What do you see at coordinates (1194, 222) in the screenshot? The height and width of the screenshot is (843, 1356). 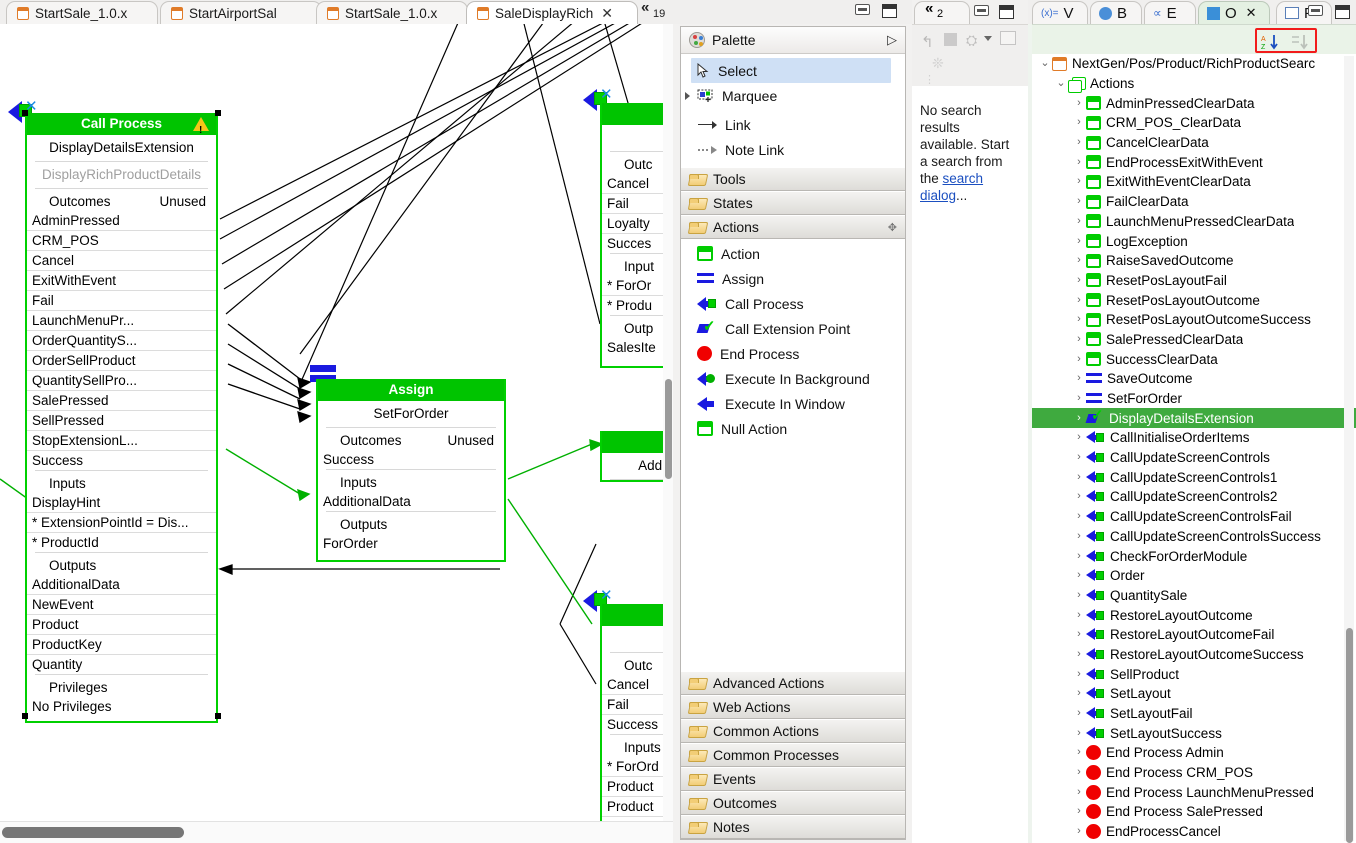 I see `tree-node: › LaunchMenuPressedClearData` at bounding box center [1194, 222].